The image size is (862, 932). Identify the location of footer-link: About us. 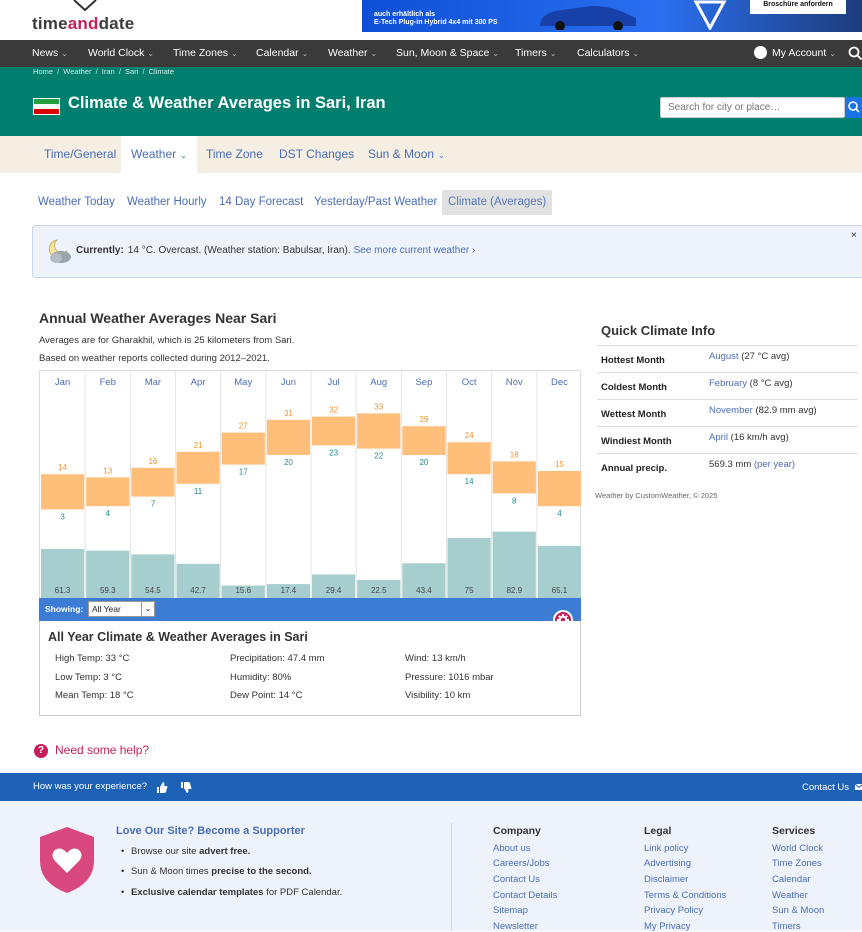
(512, 848).